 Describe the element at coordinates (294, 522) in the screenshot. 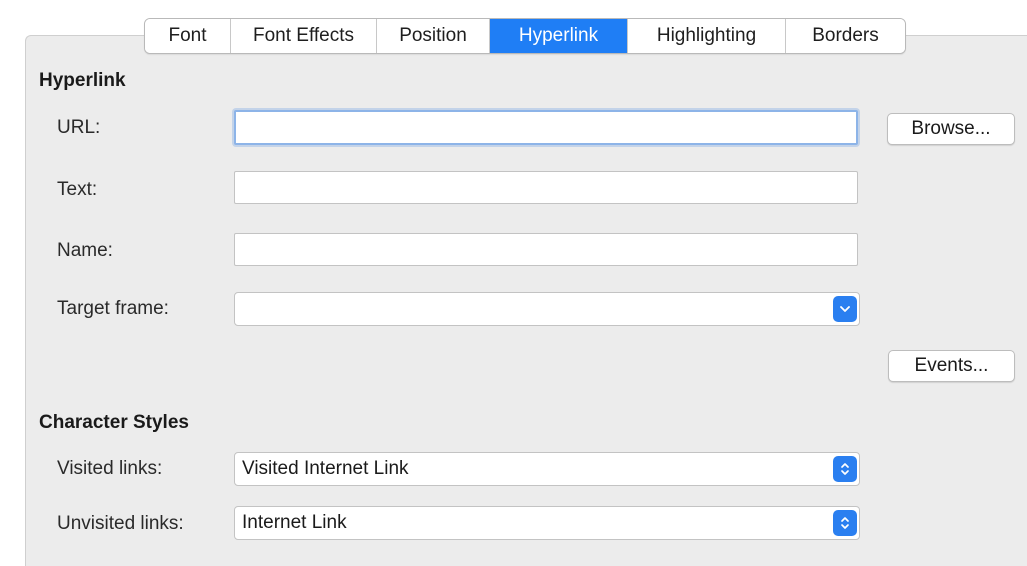

I see `unvisited-links-value: Internet Link` at that location.